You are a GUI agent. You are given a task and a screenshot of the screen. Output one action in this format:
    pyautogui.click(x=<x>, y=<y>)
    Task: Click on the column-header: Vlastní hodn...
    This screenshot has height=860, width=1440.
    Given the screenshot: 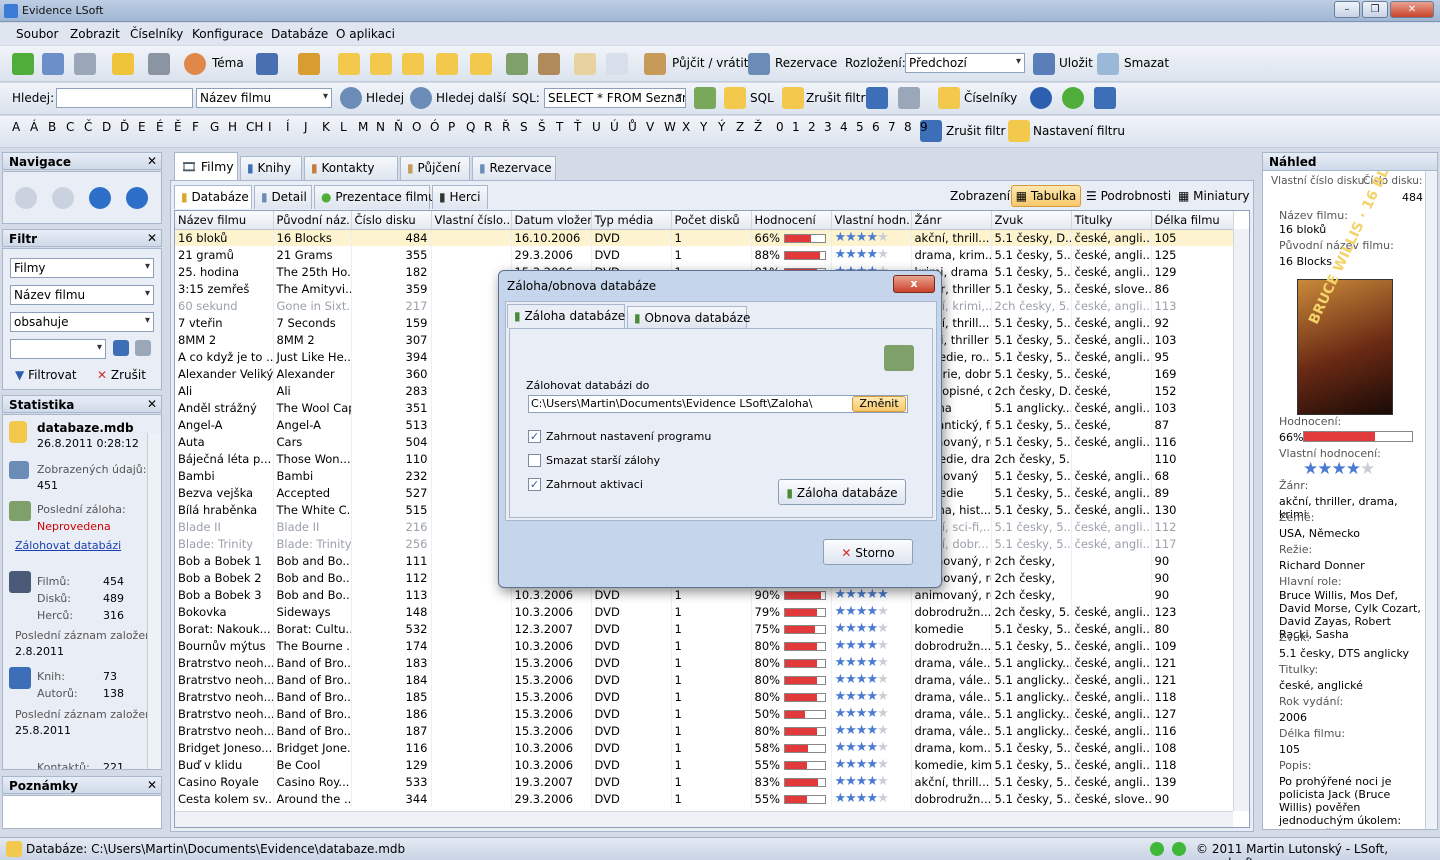 What is the action you would take?
    pyautogui.click(x=871, y=220)
    